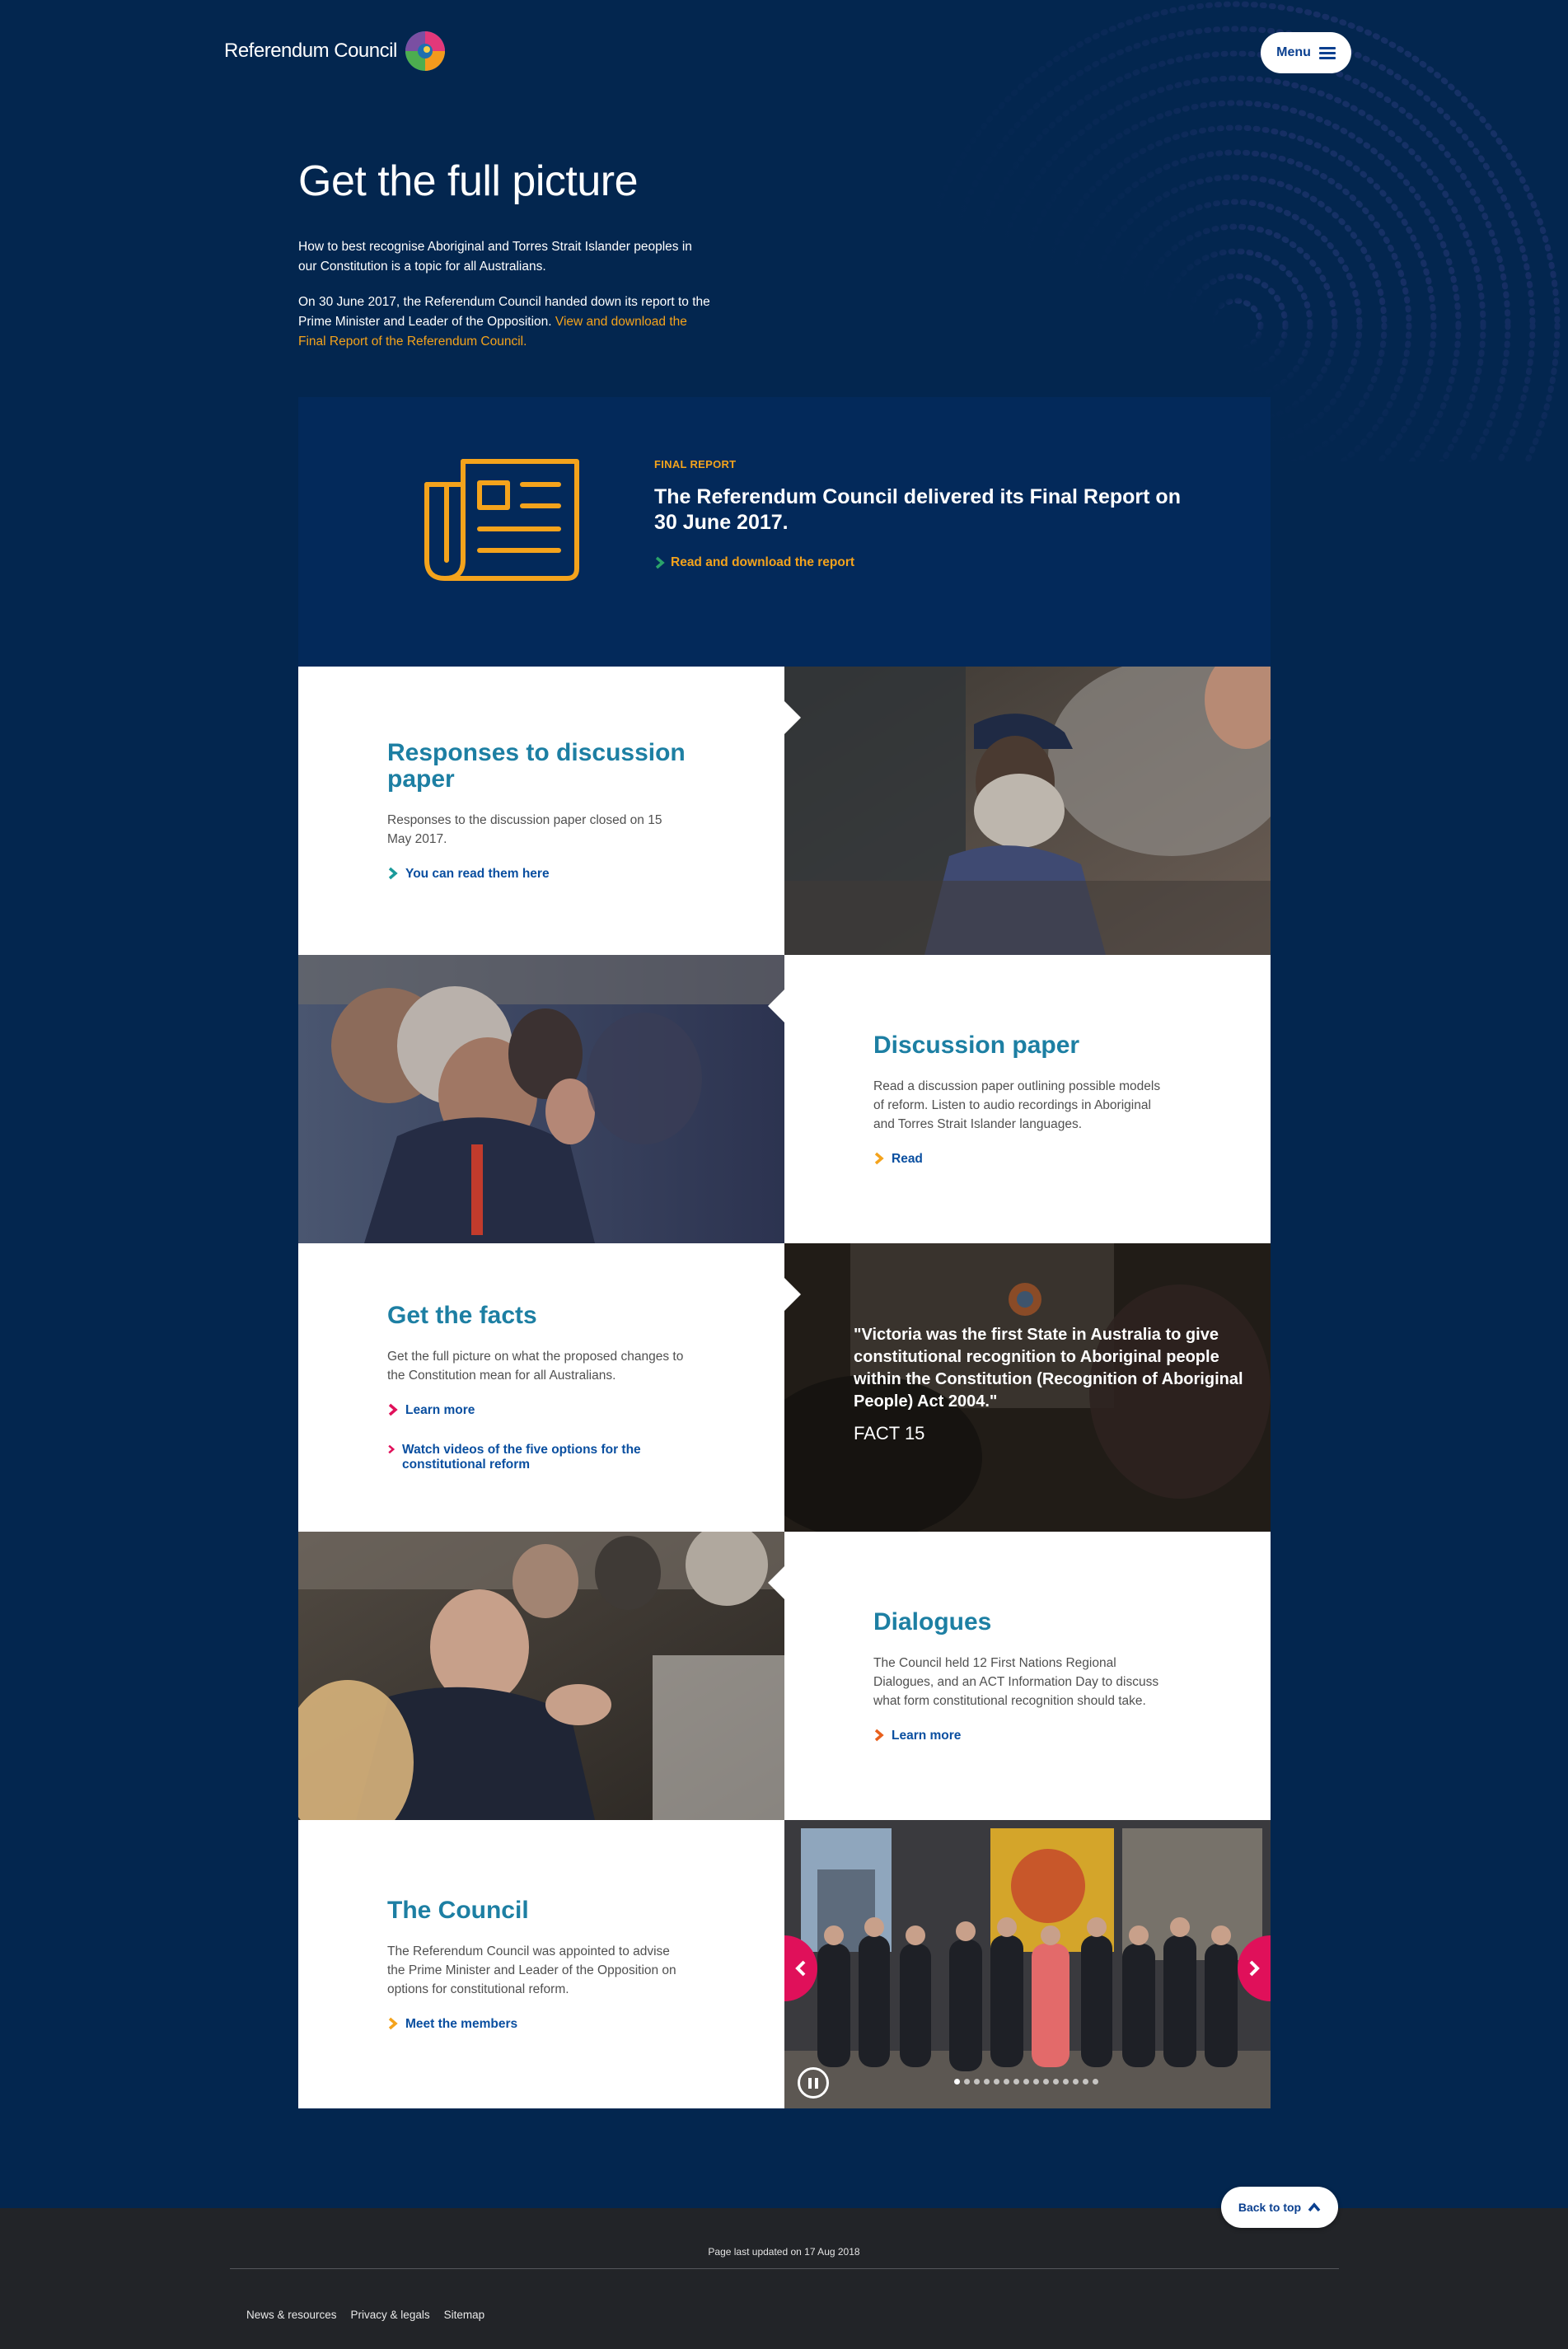 The image size is (1568, 2349). What do you see at coordinates (462, 1315) in the screenshot?
I see `facts-title: Get the facts` at bounding box center [462, 1315].